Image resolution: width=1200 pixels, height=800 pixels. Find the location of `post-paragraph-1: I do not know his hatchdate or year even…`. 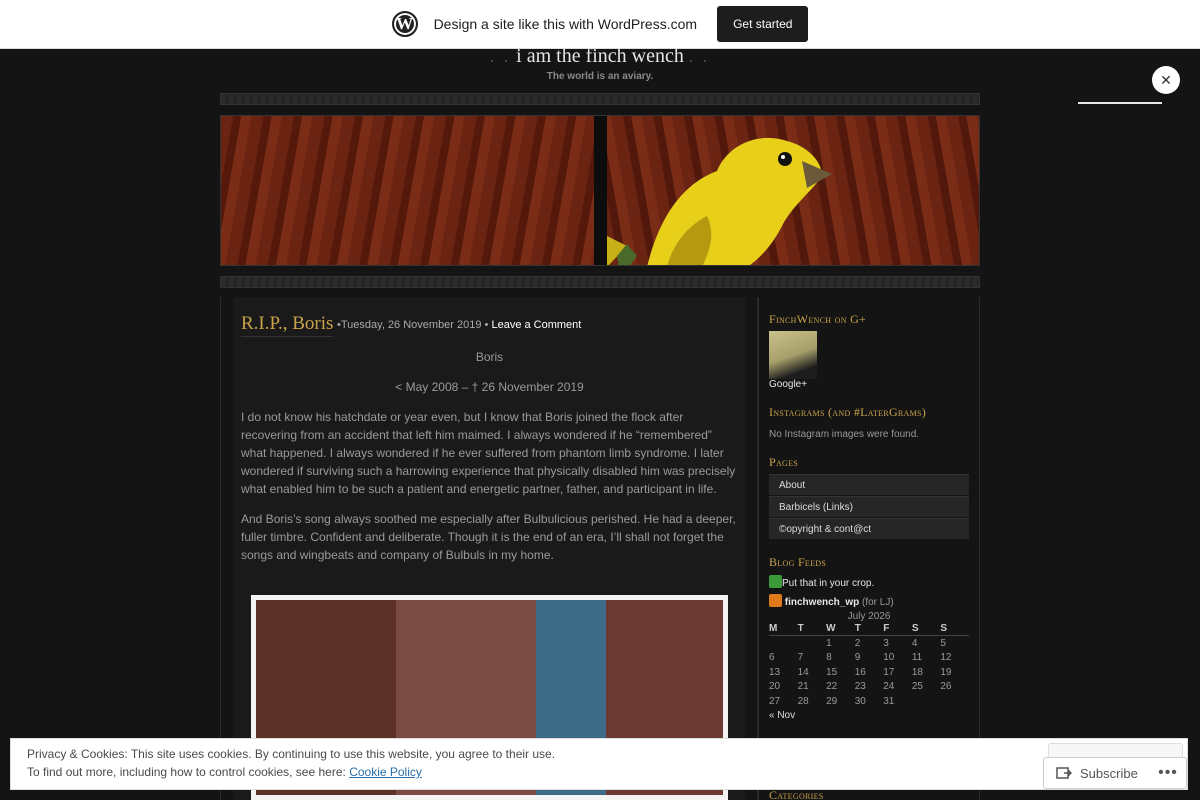

post-paragraph-1: I do not know his hatchdate or year even… is located at coordinates (488, 453).